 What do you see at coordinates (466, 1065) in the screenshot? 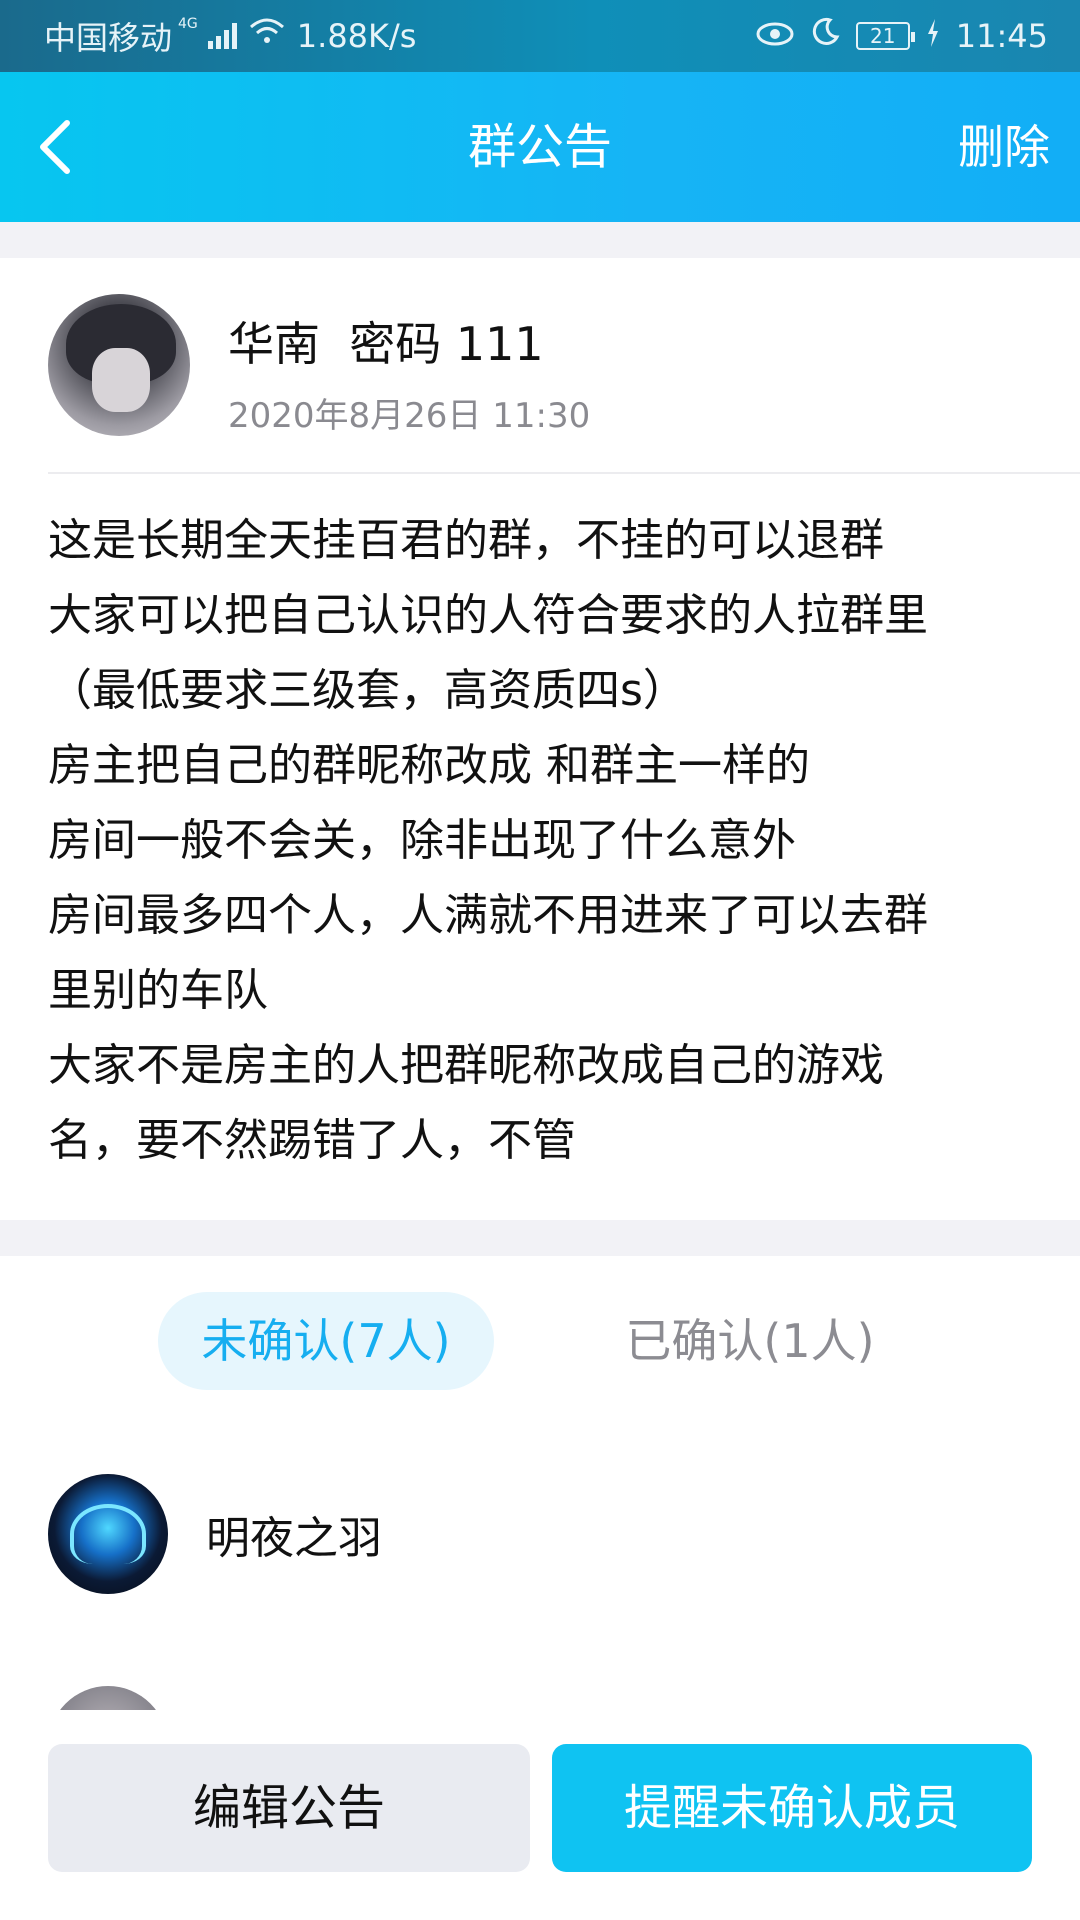
I see `notice-line: 大家不是房主的人把群昵称改成自己的游戏` at bounding box center [466, 1065].